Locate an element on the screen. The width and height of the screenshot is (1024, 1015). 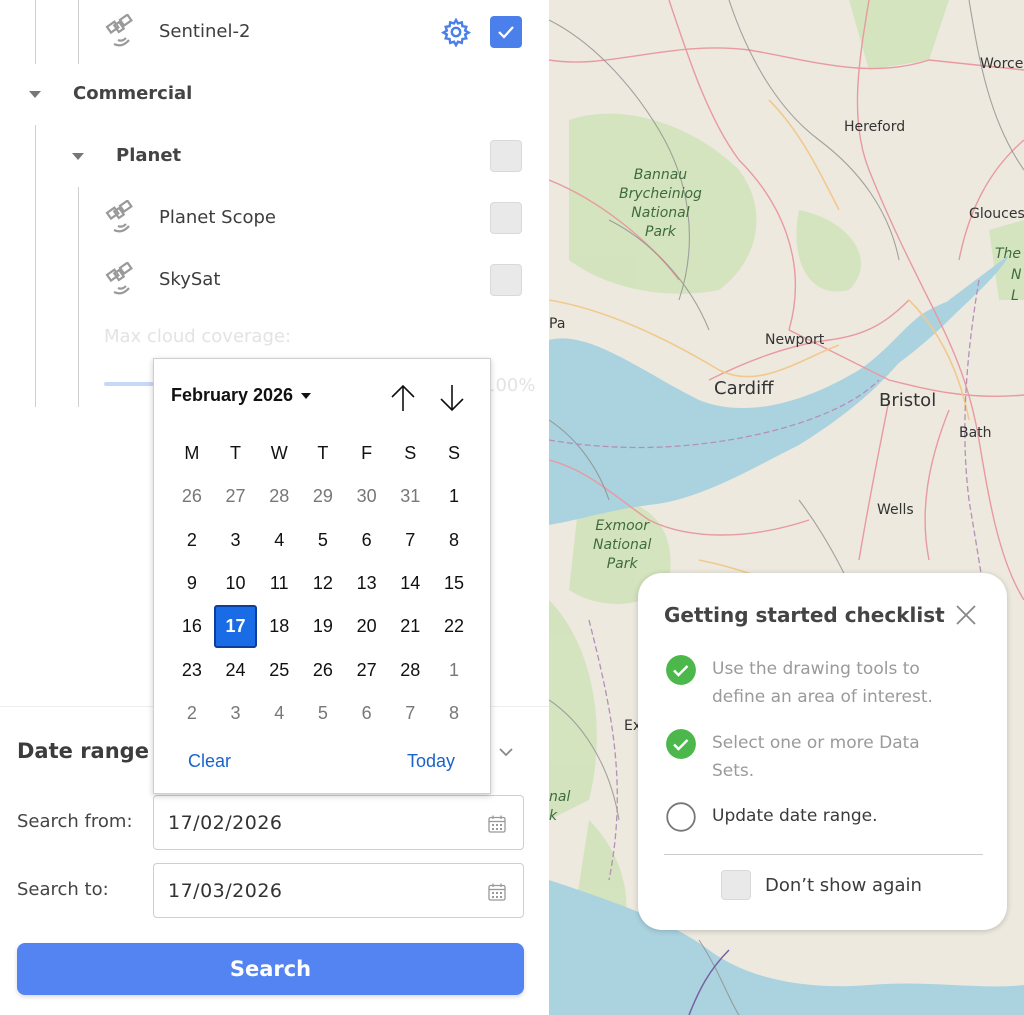
dont-show-again-option: Don’t show again is located at coordinates (821, 885).